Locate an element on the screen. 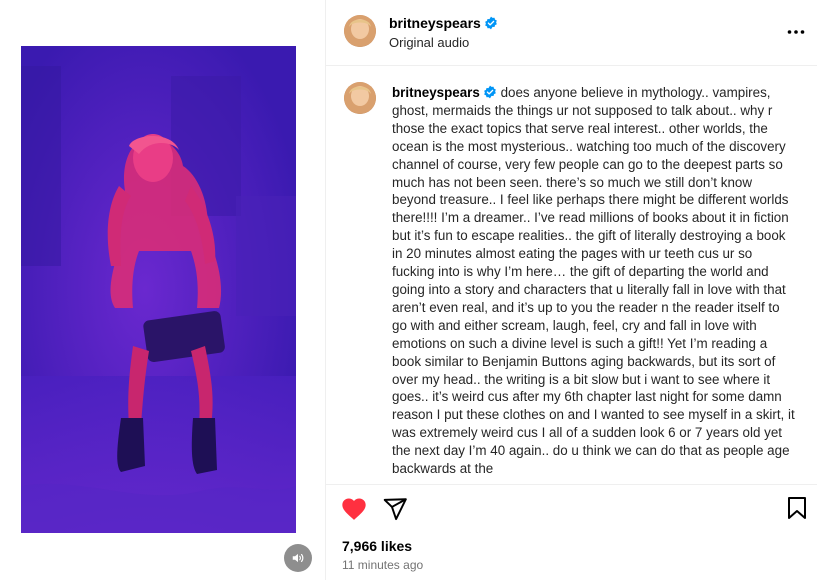 Image resolution: width=817 pixels, height=580 pixels. paper-plane-icon is located at coordinates (395, 509).